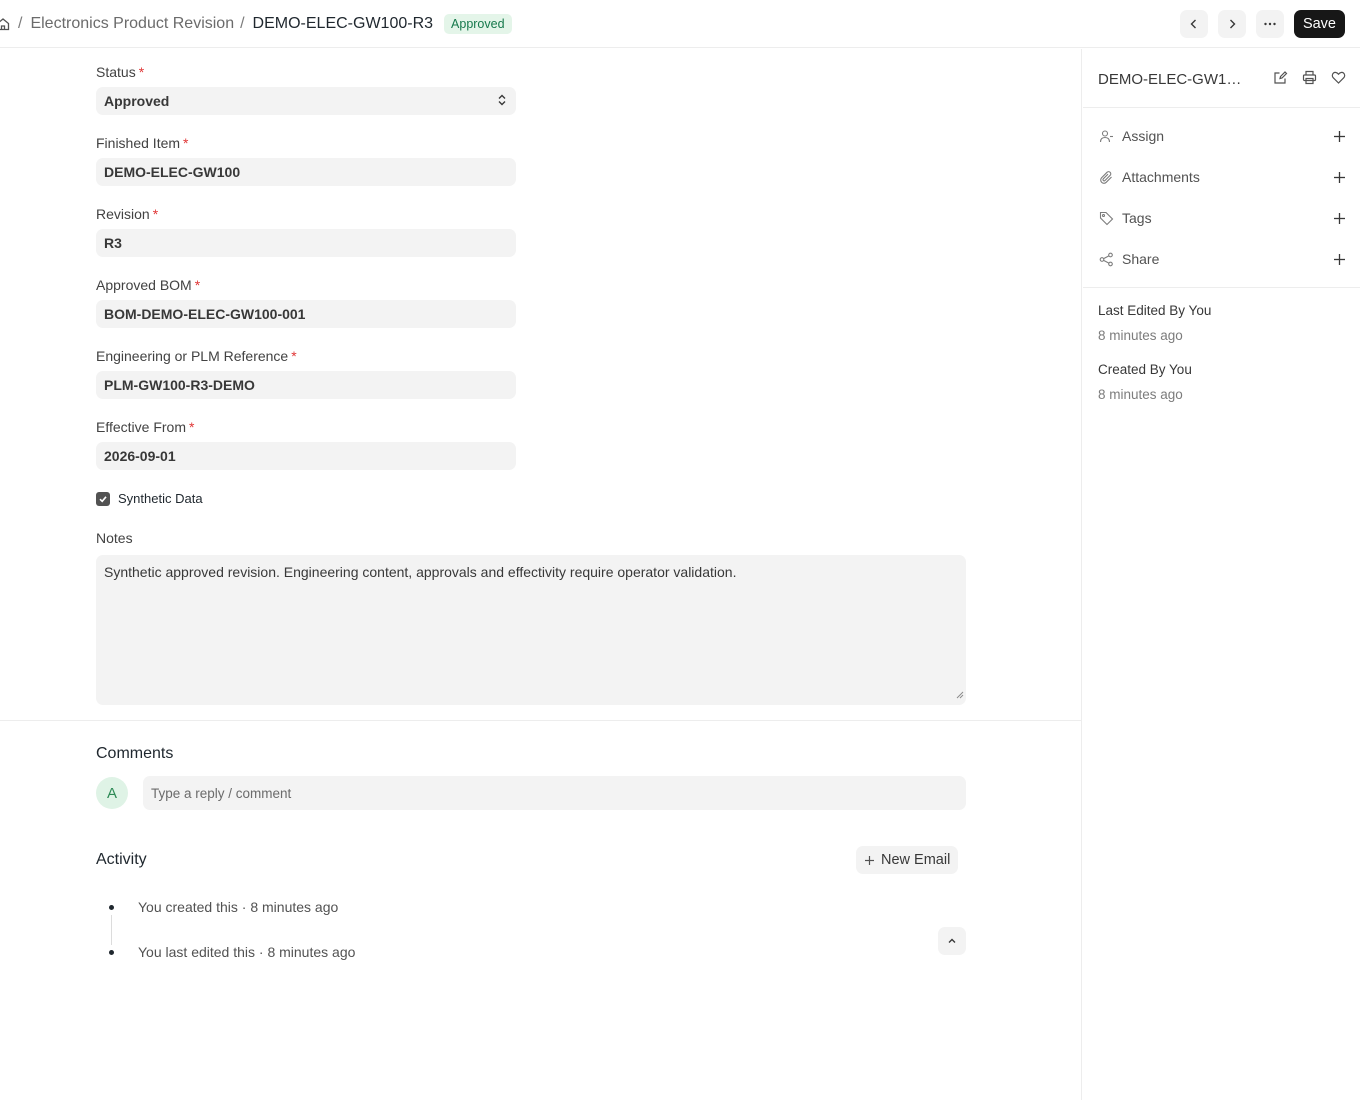  I want to click on tag-icon, so click(1106, 218).